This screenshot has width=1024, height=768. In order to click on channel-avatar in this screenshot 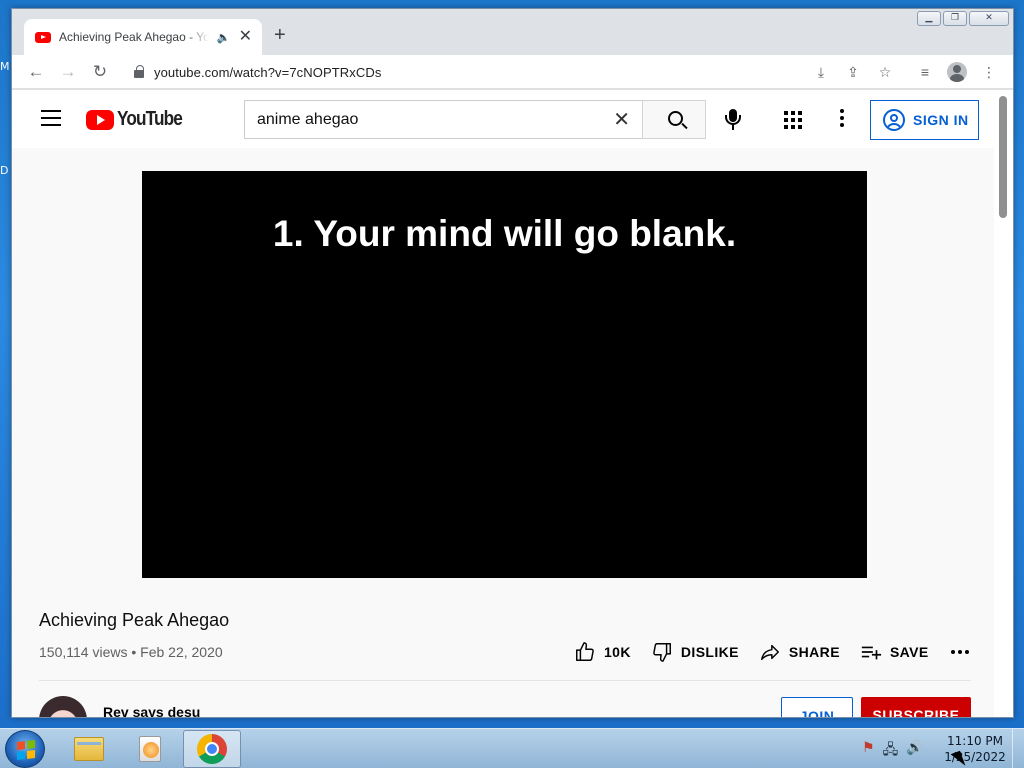, I will do `click(63, 706)`.